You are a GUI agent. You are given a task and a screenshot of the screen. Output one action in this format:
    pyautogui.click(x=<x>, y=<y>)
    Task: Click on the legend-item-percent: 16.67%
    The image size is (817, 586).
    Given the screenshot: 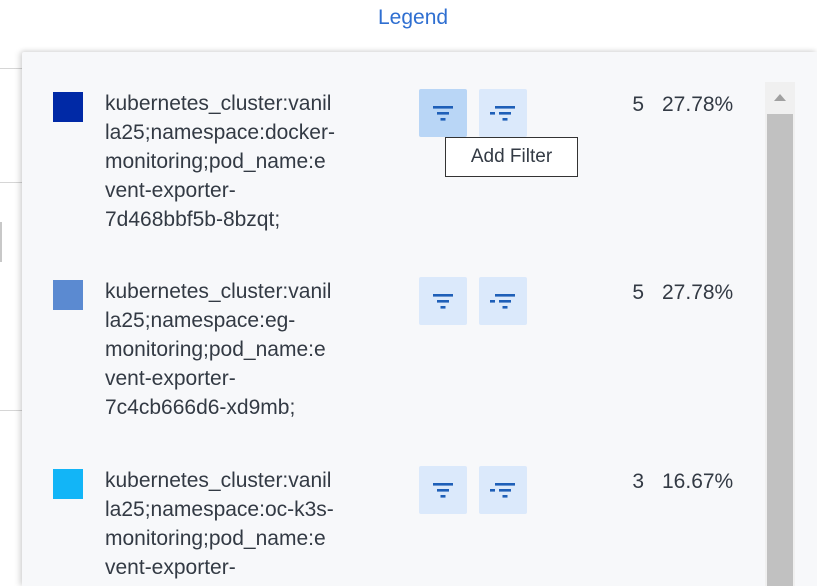 What is the action you would take?
    pyautogui.click(x=698, y=481)
    